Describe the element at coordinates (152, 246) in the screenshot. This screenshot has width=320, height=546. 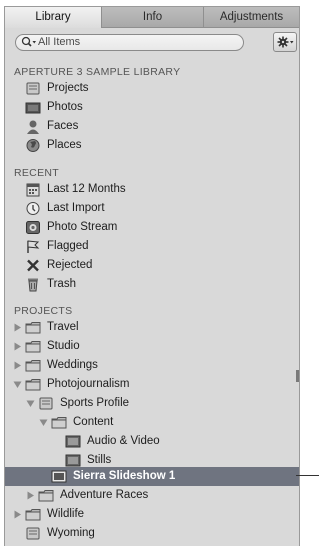
I see `recent-item-flagged: Flagged` at that location.